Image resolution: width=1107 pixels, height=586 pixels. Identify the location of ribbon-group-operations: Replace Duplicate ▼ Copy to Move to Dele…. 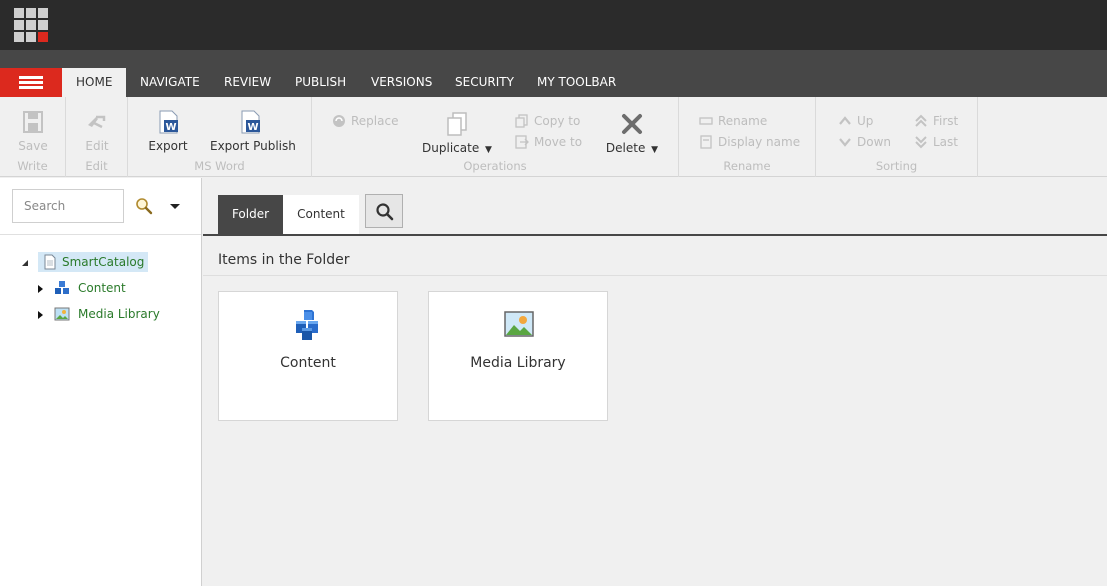
(495, 137).